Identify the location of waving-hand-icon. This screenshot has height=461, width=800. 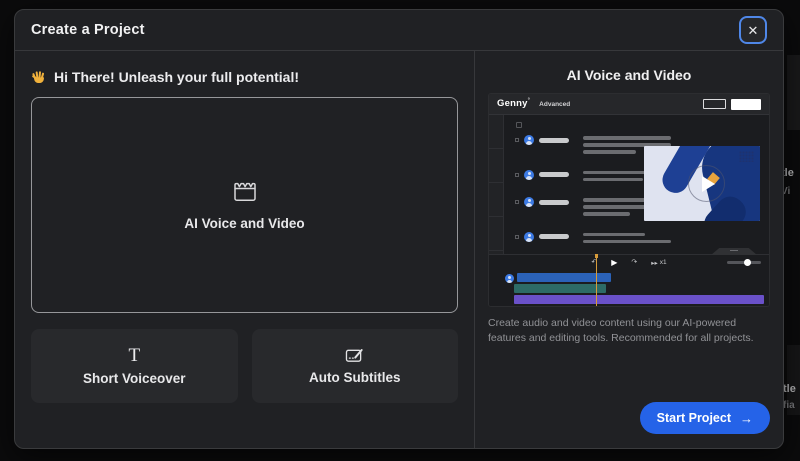
(38, 77).